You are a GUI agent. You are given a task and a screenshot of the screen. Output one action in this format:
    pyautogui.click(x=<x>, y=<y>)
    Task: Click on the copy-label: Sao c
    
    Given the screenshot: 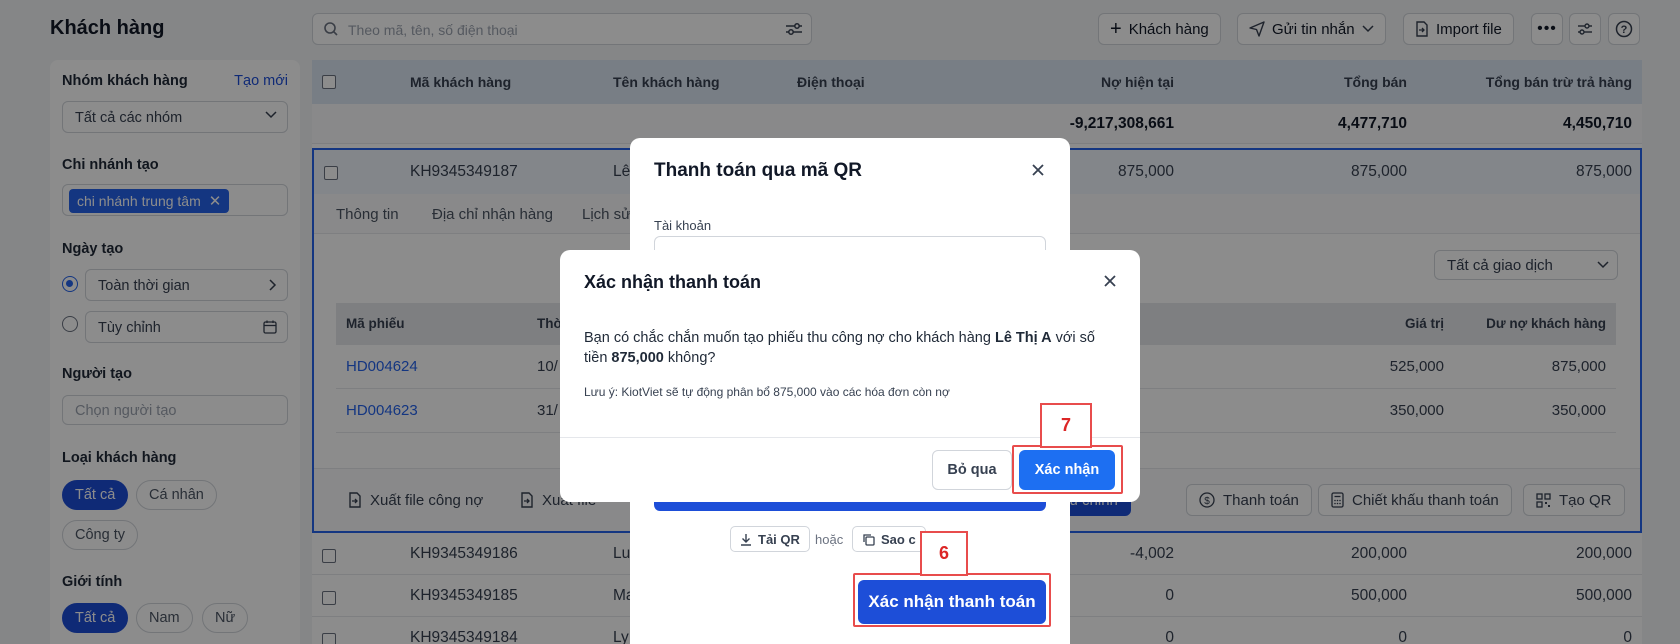 What is the action you would take?
    pyautogui.click(x=898, y=539)
    